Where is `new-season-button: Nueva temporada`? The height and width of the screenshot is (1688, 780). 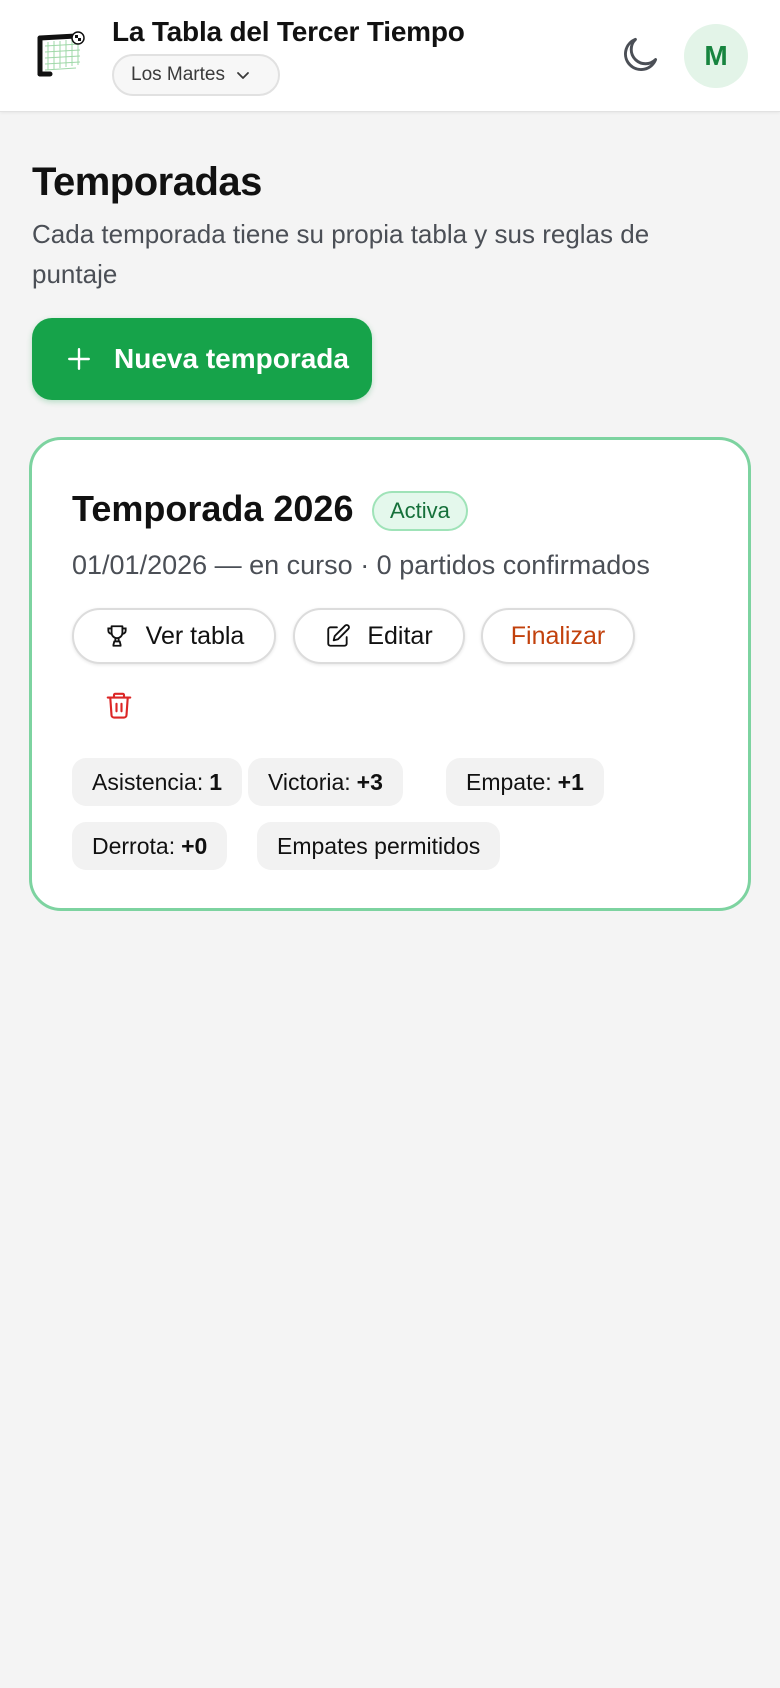 new-season-button: Nueva temporada is located at coordinates (202, 359).